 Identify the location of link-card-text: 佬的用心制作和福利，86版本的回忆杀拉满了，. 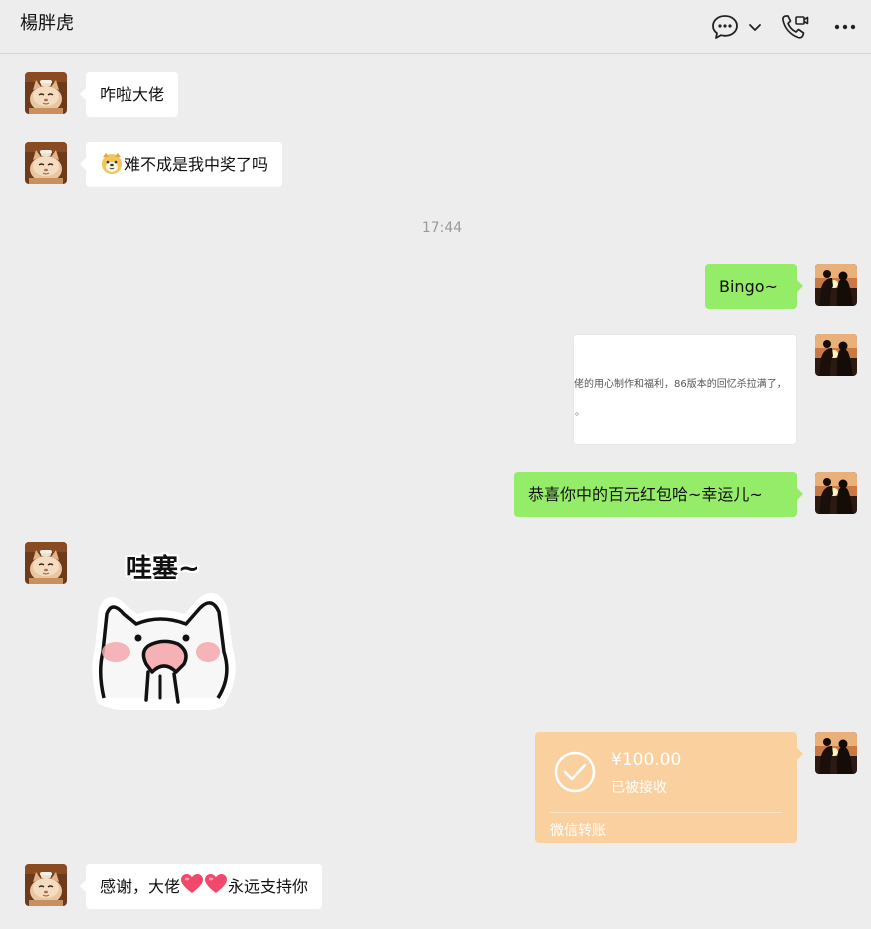
(680, 384).